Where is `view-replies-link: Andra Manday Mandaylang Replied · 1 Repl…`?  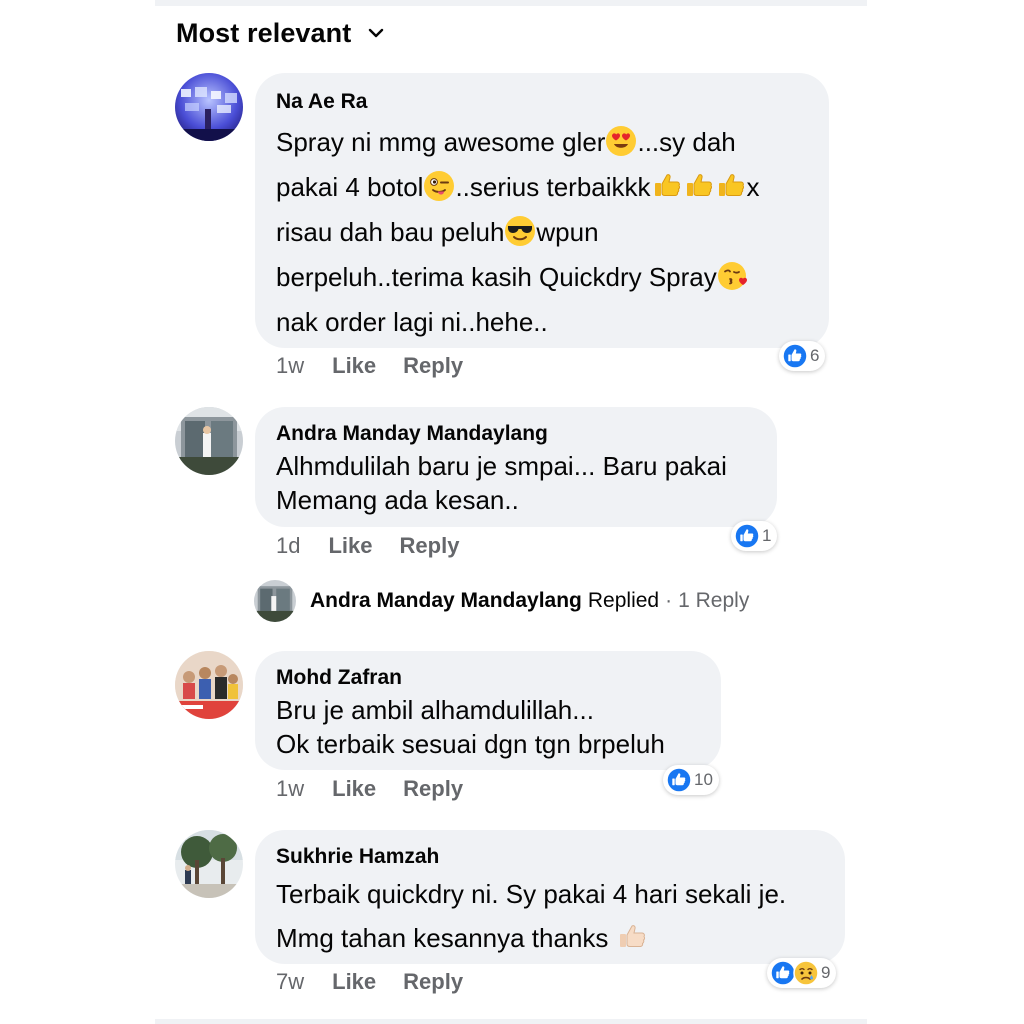
view-replies-link: Andra Manday Mandaylang Replied · 1 Repl… is located at coordinates (501, 601).